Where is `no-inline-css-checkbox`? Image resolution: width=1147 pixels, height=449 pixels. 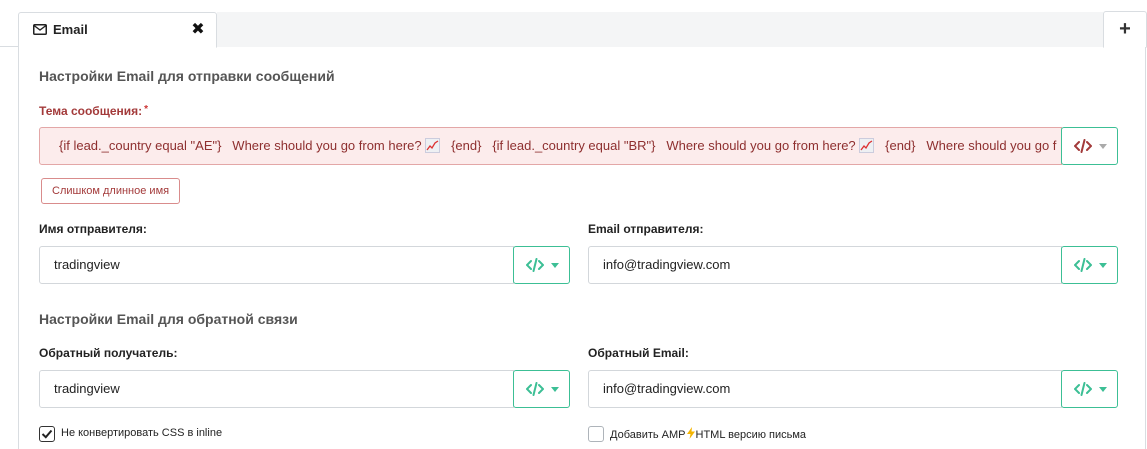 no-inline-css-checkbox is located at coordinates (47, 434).